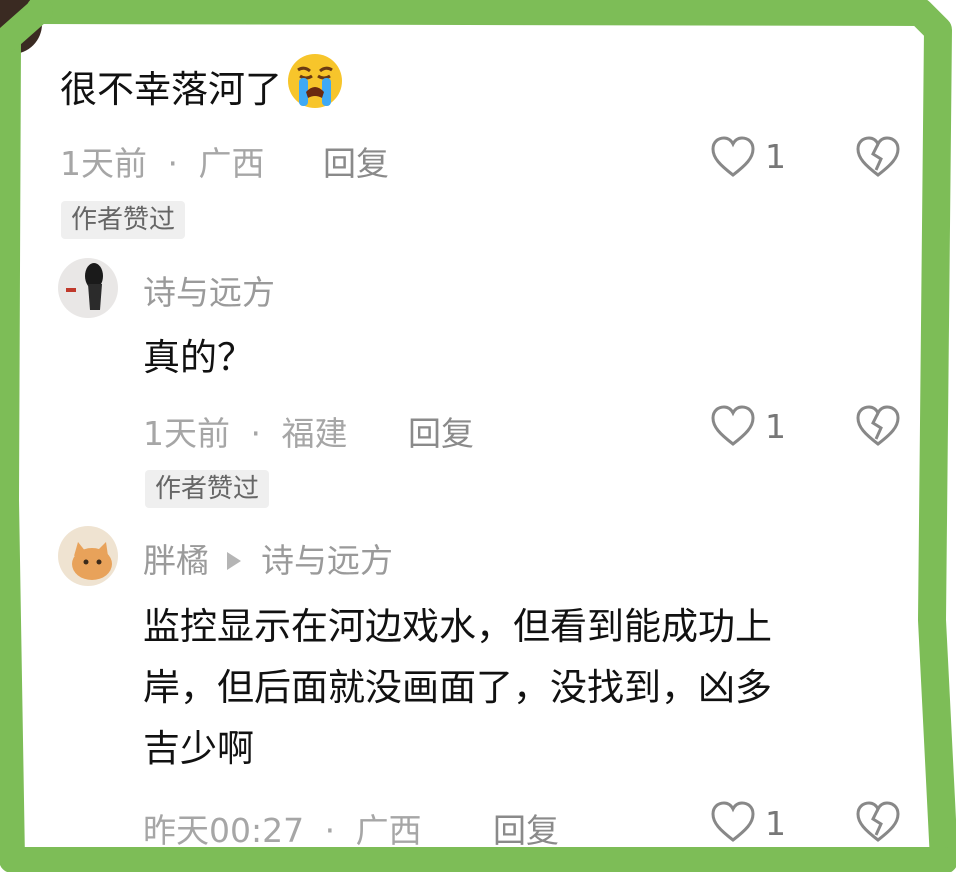 This screenshot has width=956, height=872. I want to click on username: 胖橘, so click(176, 560).